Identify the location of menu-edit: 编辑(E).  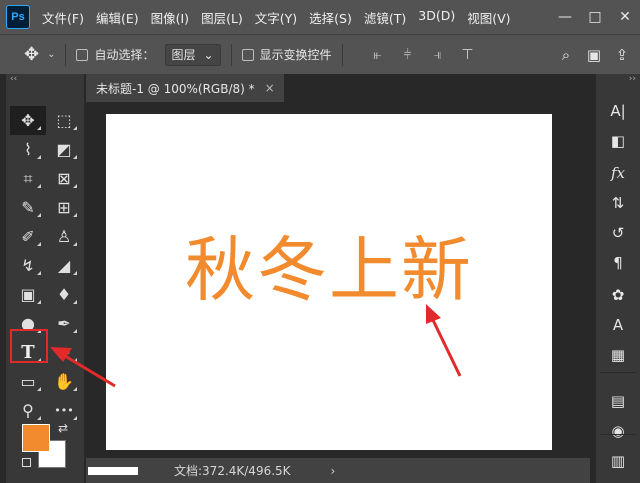
(117, 17).